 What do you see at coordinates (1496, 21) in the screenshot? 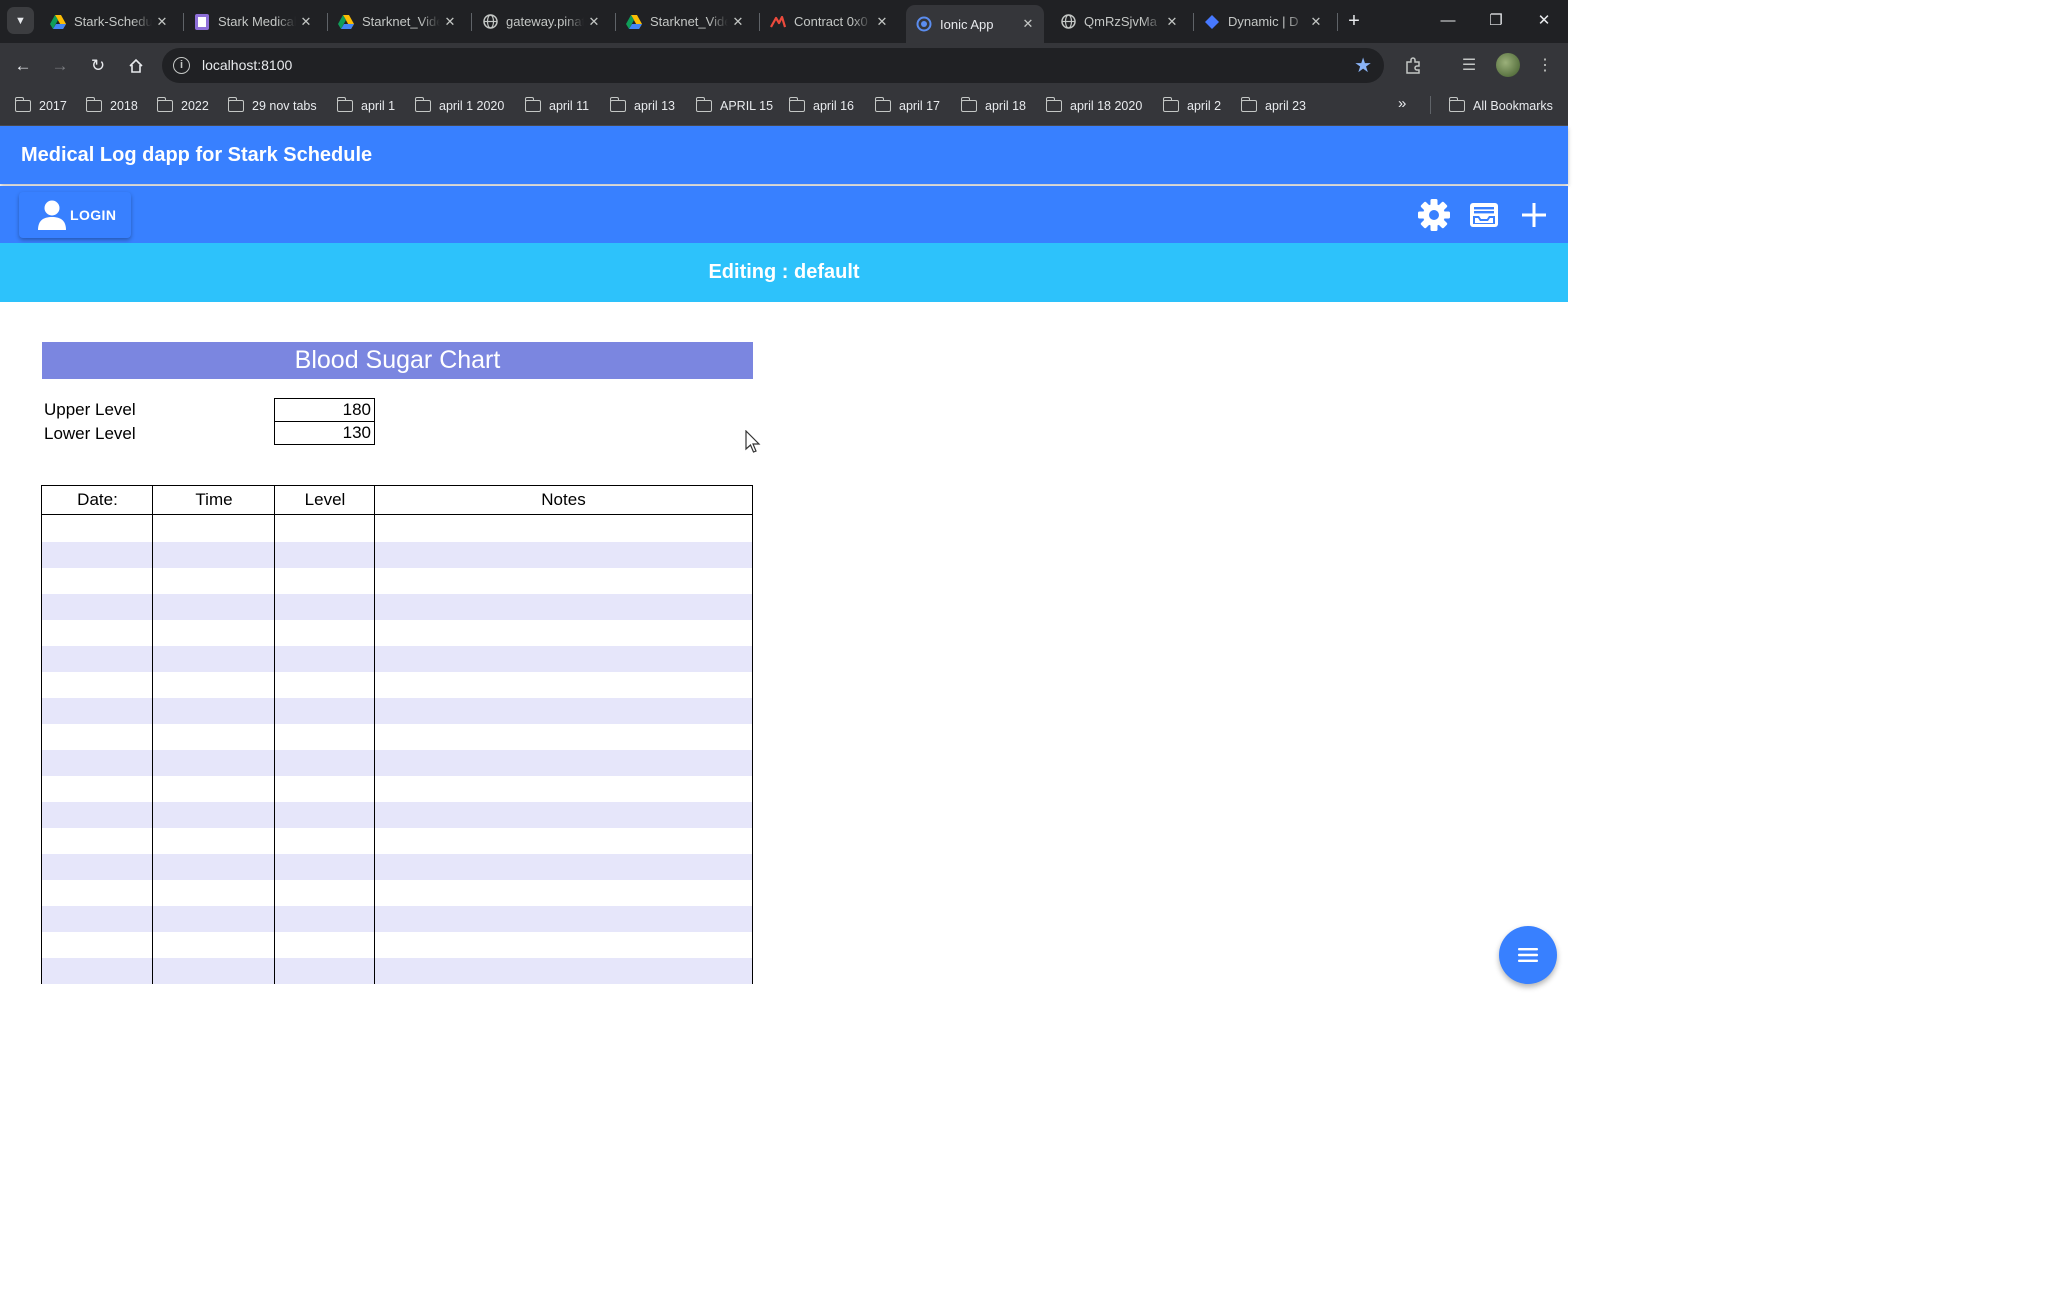
I see `restore-icon: ❐` at bounding box center [1496, 21].